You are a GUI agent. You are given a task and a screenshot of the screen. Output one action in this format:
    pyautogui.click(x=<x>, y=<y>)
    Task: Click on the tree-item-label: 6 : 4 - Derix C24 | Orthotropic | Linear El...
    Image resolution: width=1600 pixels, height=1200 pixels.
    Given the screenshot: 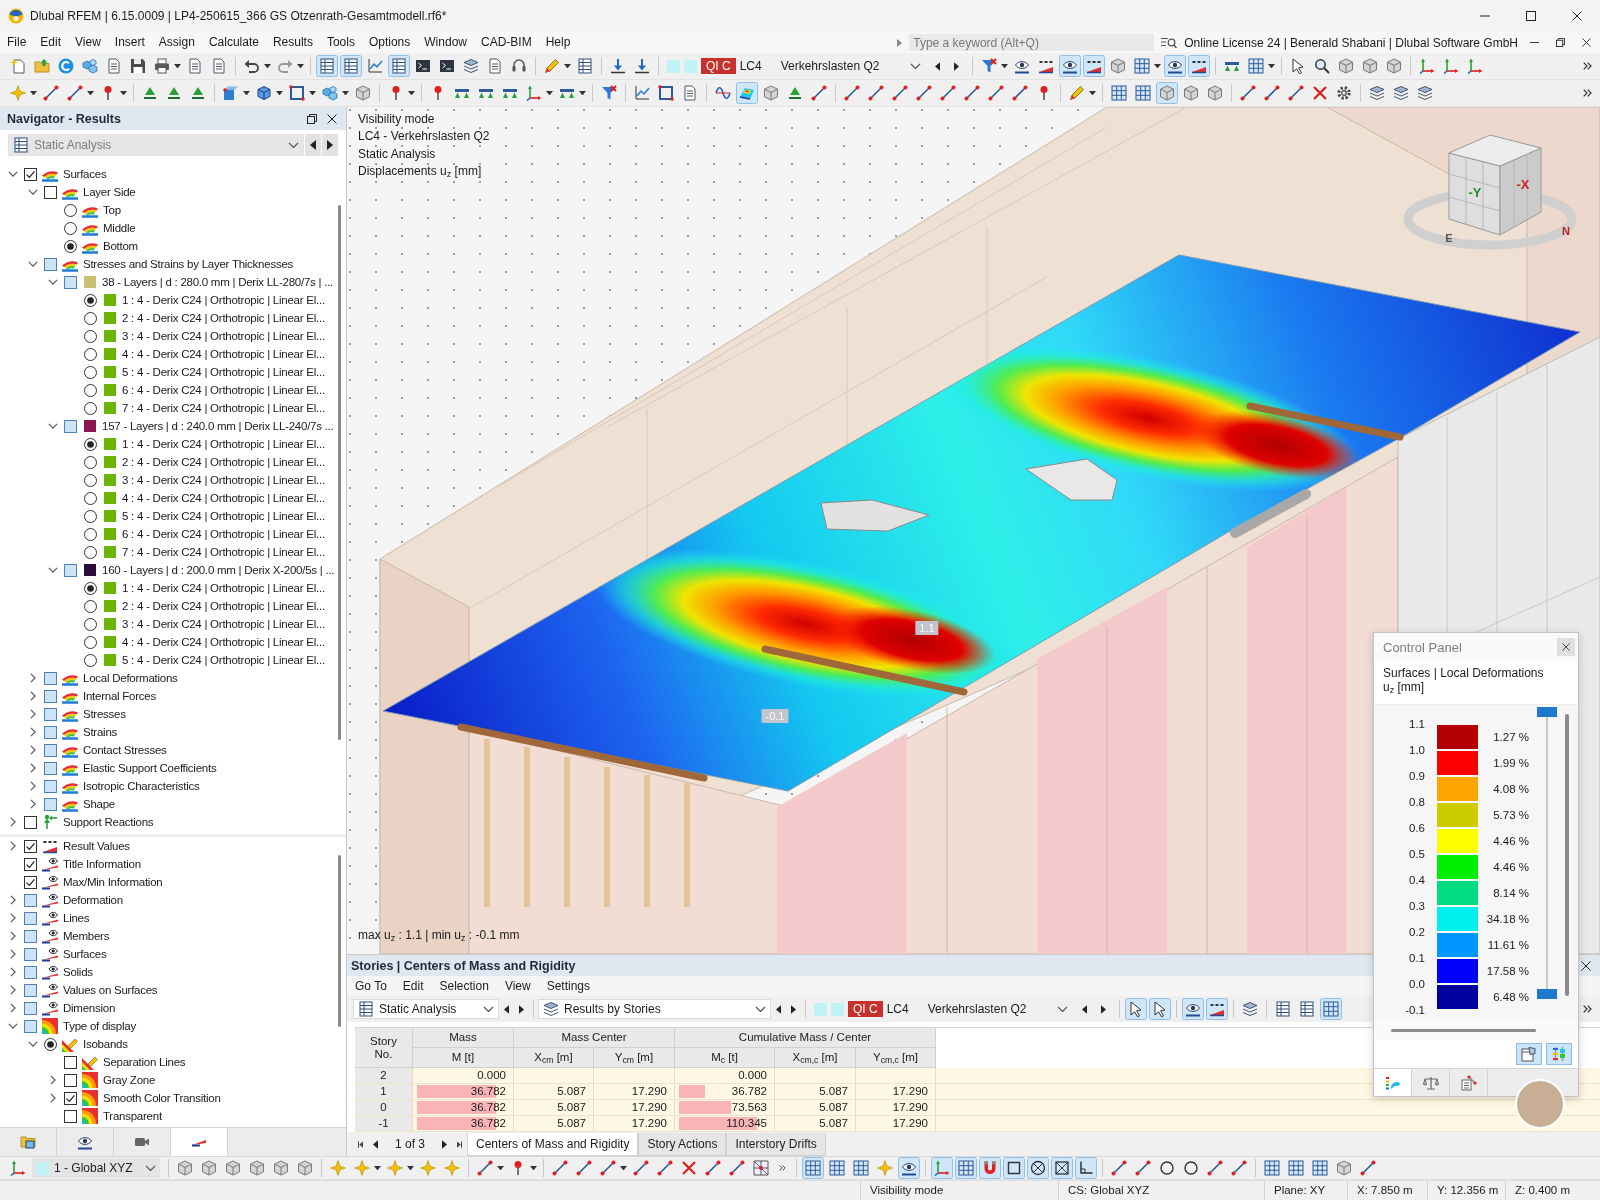 What is the action you would take?
    pyautogui.click(x=223, y=534)
    